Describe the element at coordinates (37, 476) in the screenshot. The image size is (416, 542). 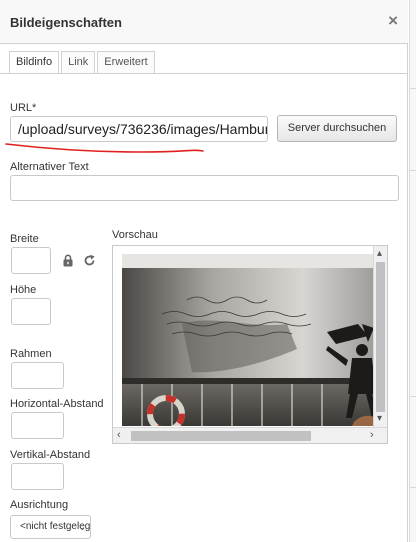
I see `vspace-input` at that location.